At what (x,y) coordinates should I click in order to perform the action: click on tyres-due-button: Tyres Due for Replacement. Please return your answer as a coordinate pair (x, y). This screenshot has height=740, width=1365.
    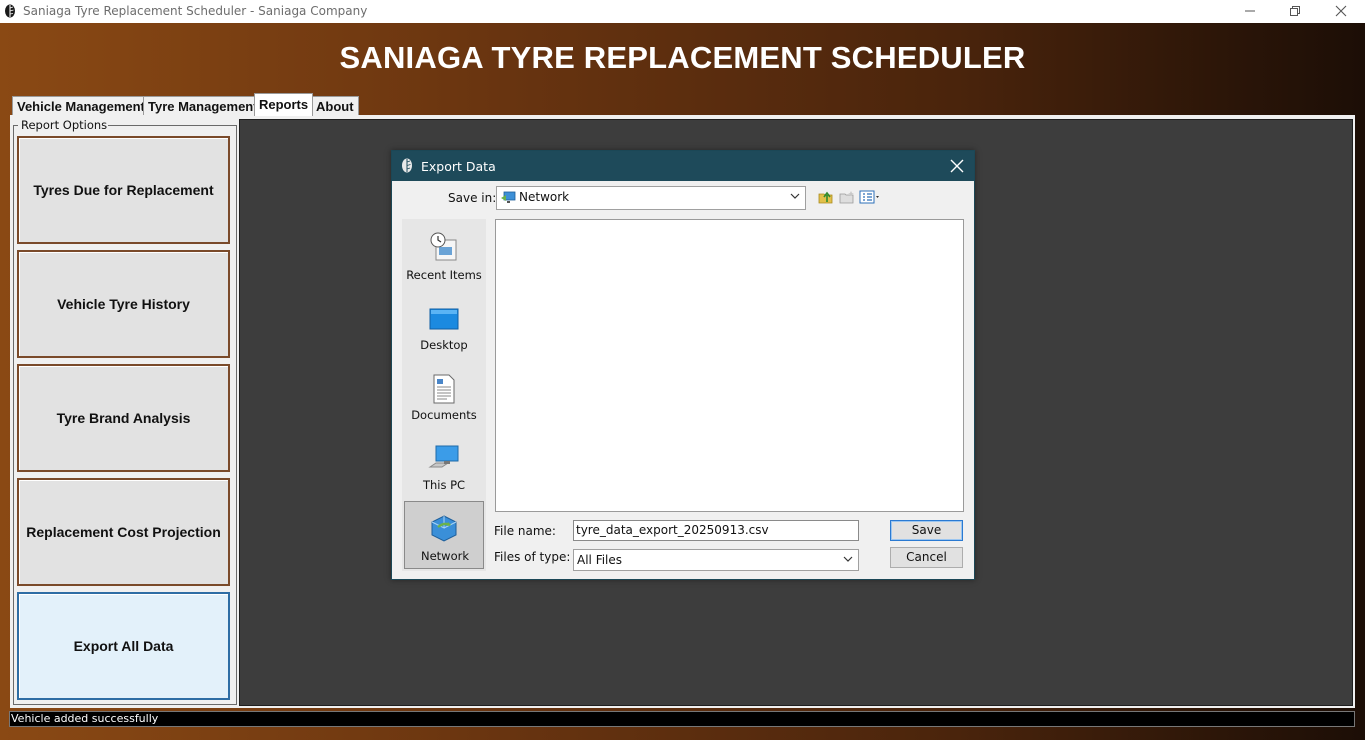
    Looking at the image, I should click on (123, 190).